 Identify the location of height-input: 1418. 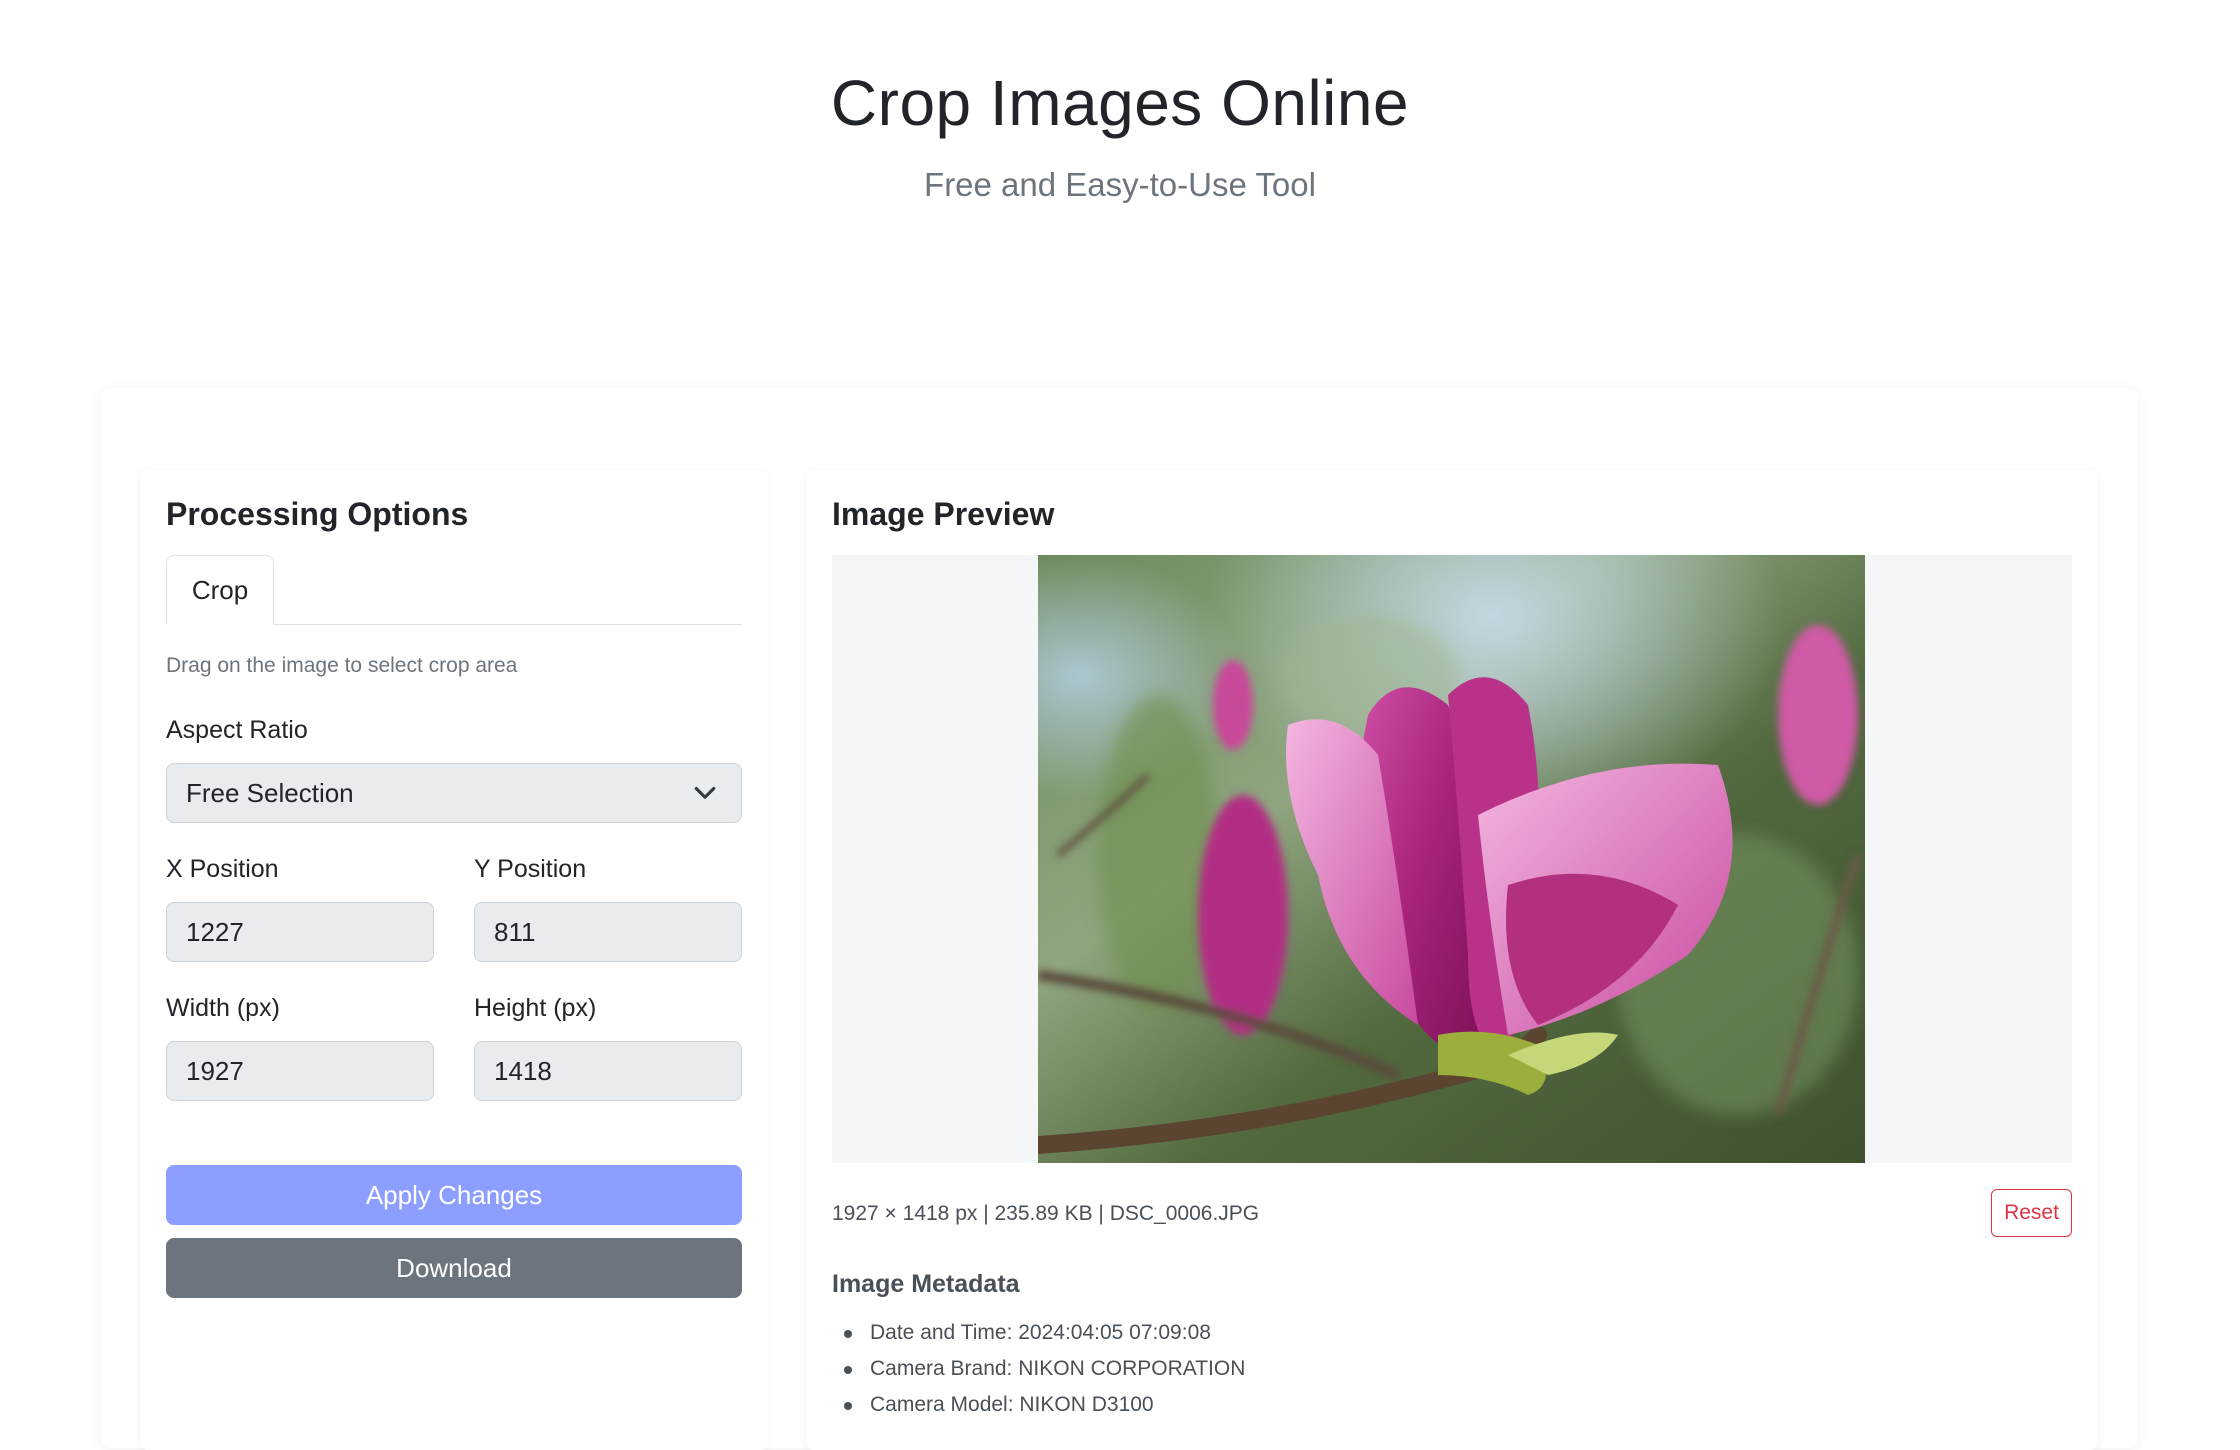
(608, 1071).